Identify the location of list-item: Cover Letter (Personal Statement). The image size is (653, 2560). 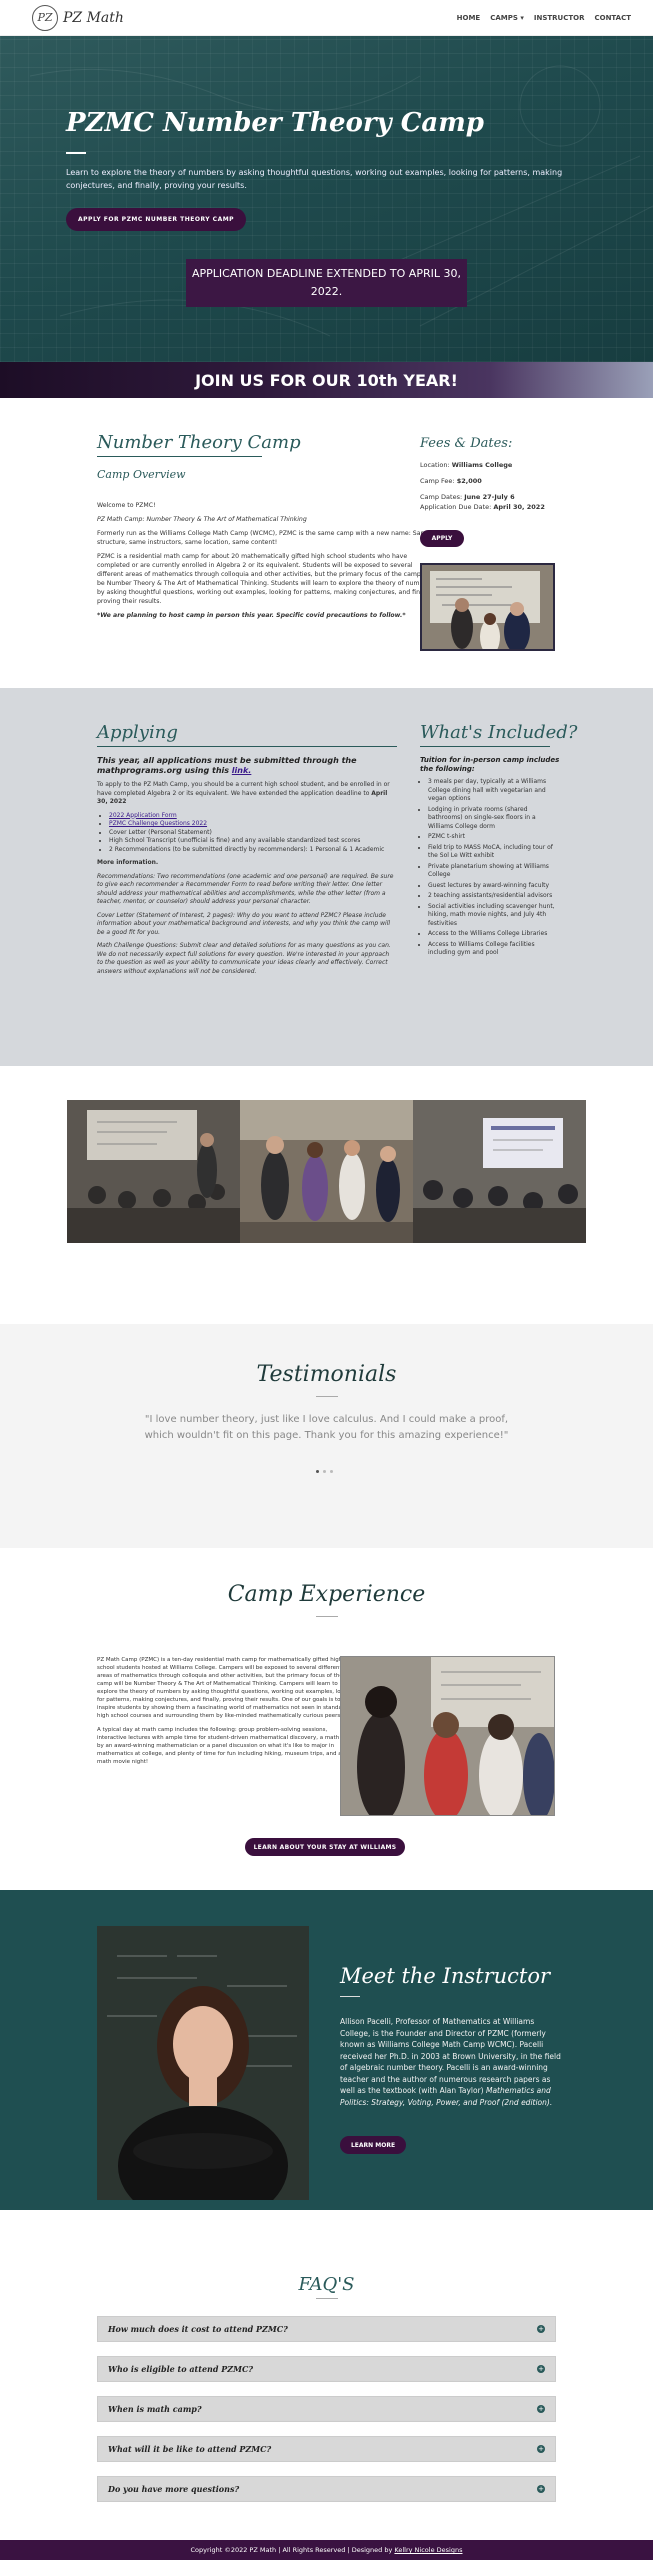
(253, 833).